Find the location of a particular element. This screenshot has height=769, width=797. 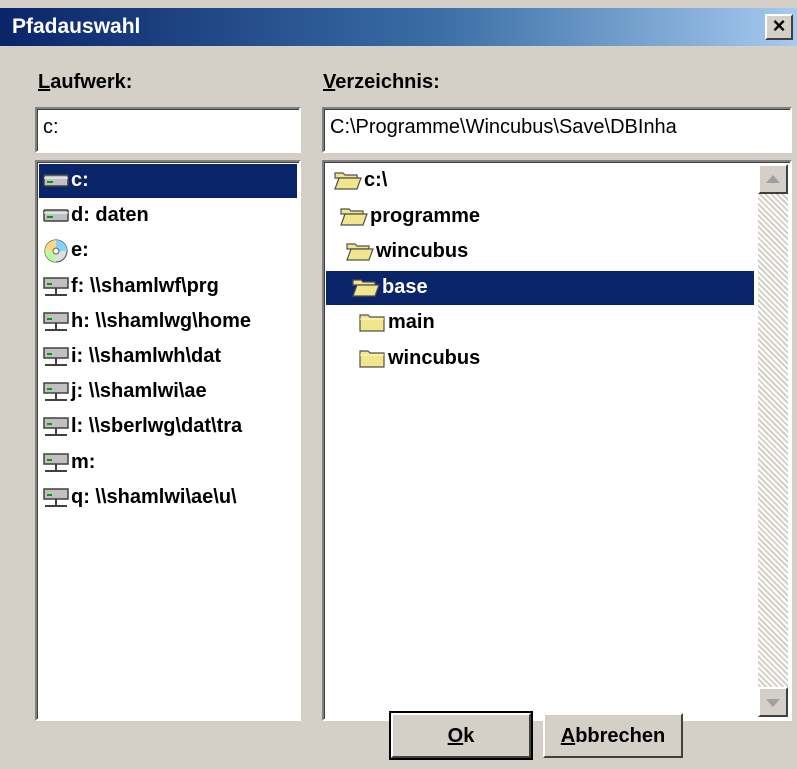

drive-item-label: m: is located at coordinates (83, 461).